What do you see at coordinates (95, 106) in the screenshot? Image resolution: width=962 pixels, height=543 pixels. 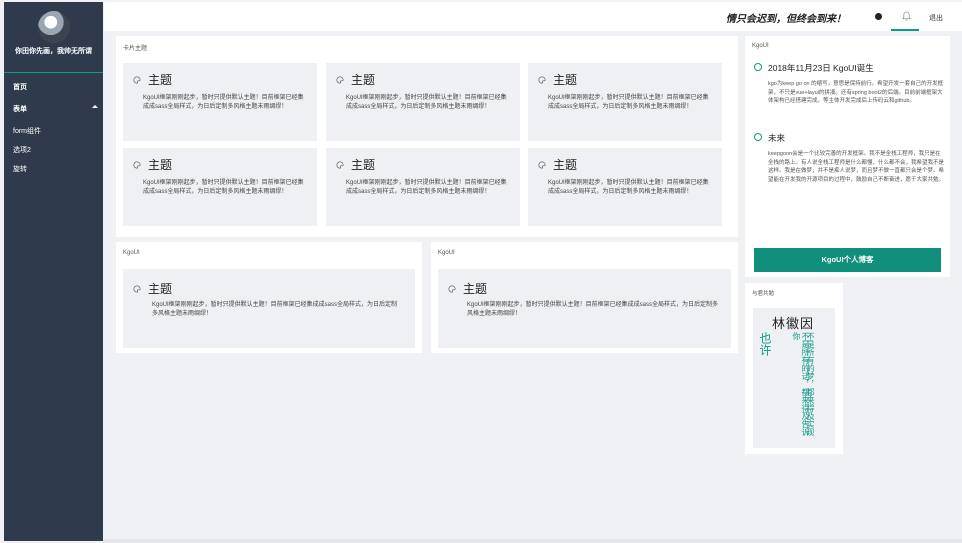 I see `chevron-up-icon` at bounding box center [95, 106].